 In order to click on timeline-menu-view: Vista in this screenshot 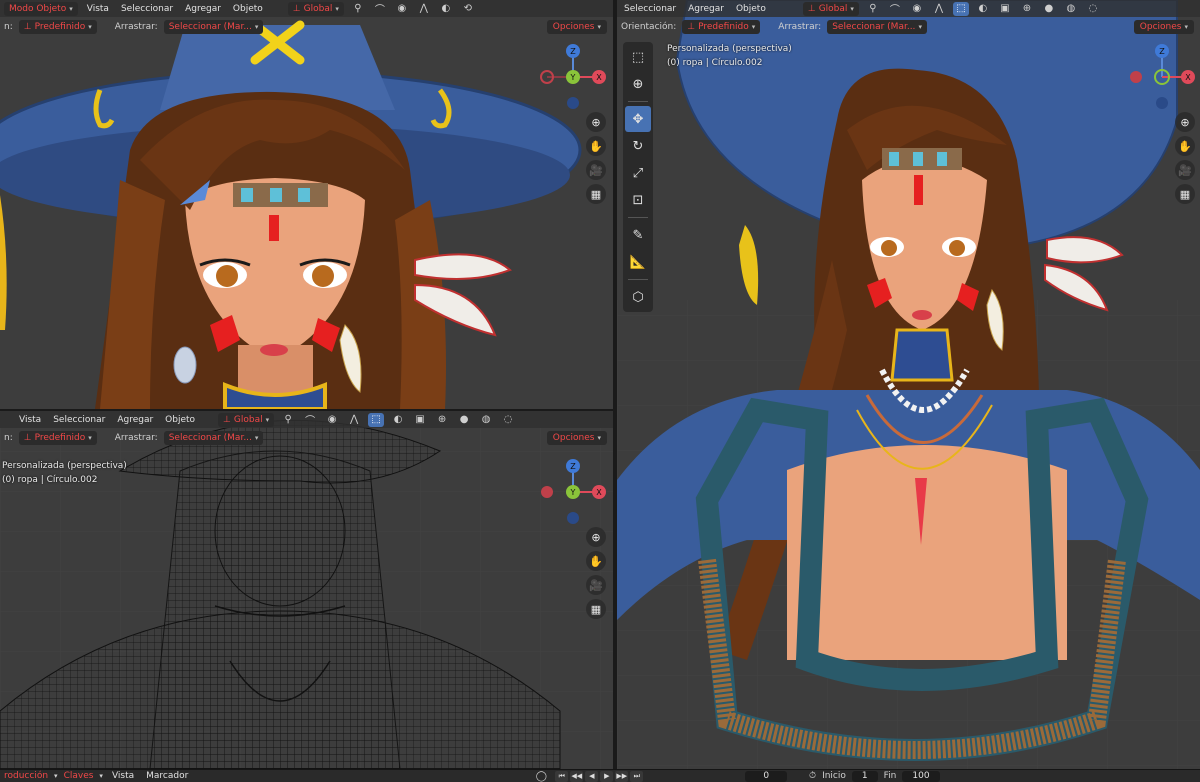, I will do `click(123, 776)`.